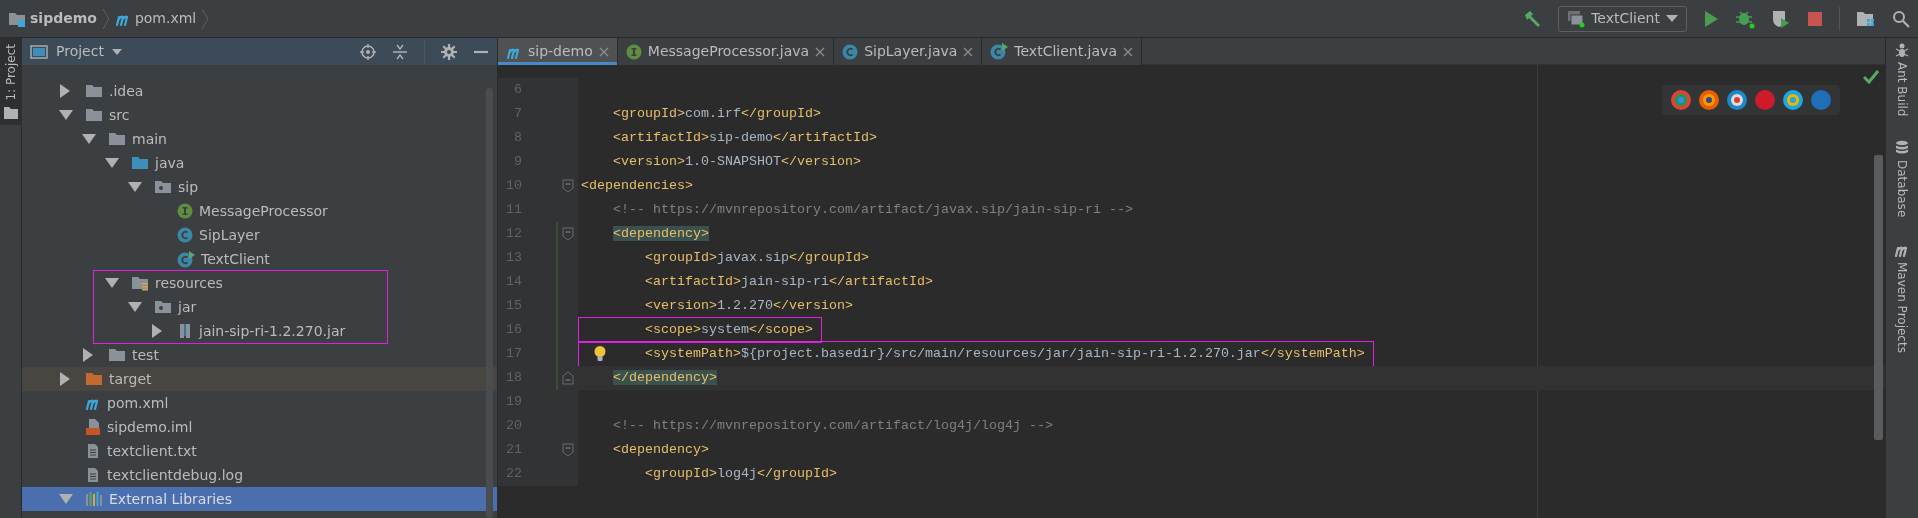 The image size is (1918, 518). What do you see at coordinates (637, 186) in the screenshot?
I see `code-line: <dependencies>` at bounding box center [637, 186].